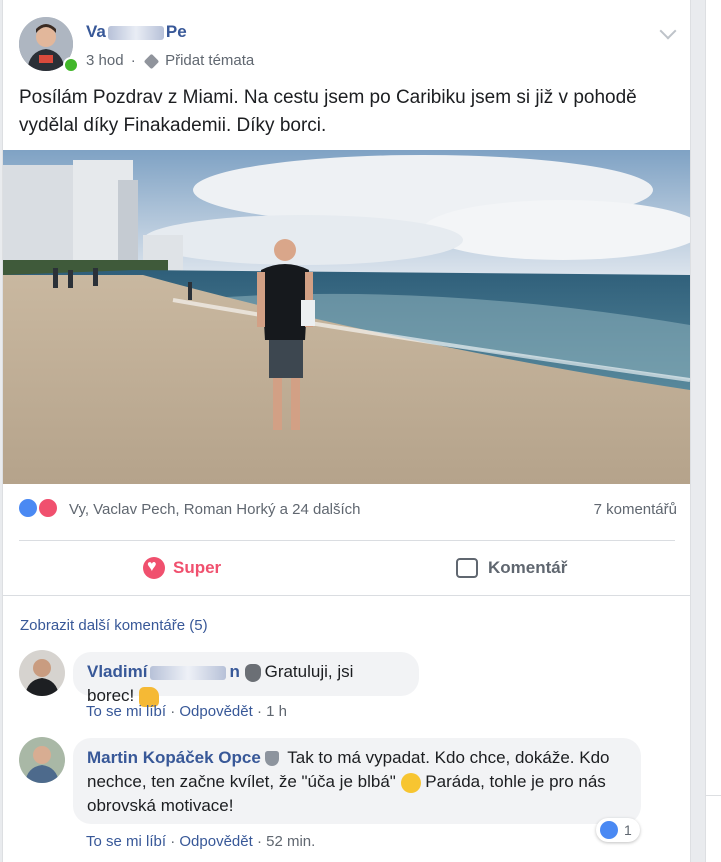  I want to click on comment-time: 52 min., so click(290, 841).